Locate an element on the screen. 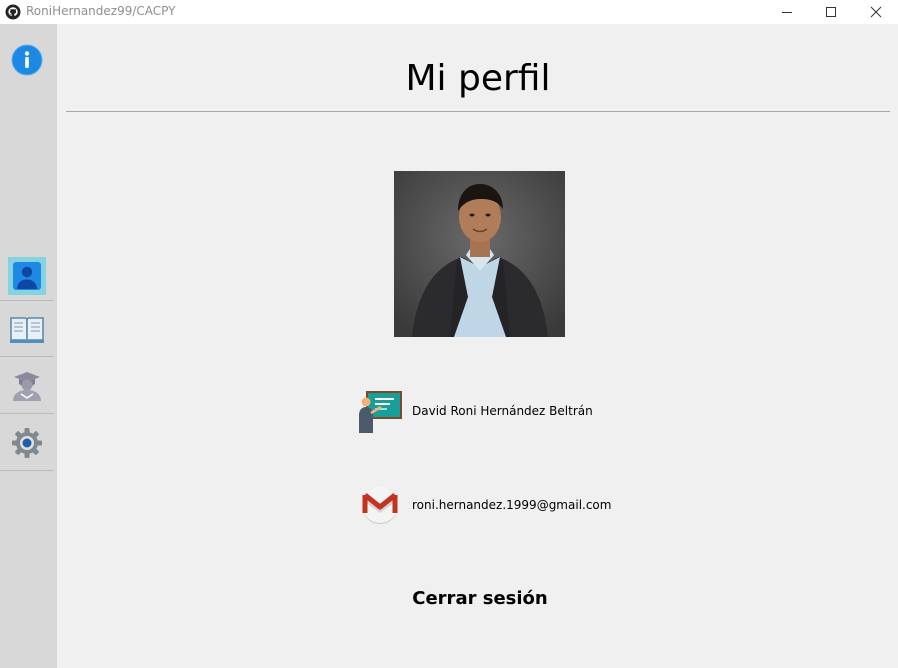  title-divider is located at coordinates (478, 111).